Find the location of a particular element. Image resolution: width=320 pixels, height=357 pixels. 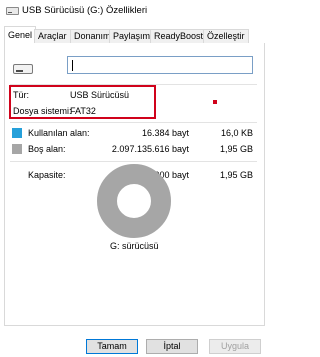

drive-name-input is located at coordinates (160, 65).